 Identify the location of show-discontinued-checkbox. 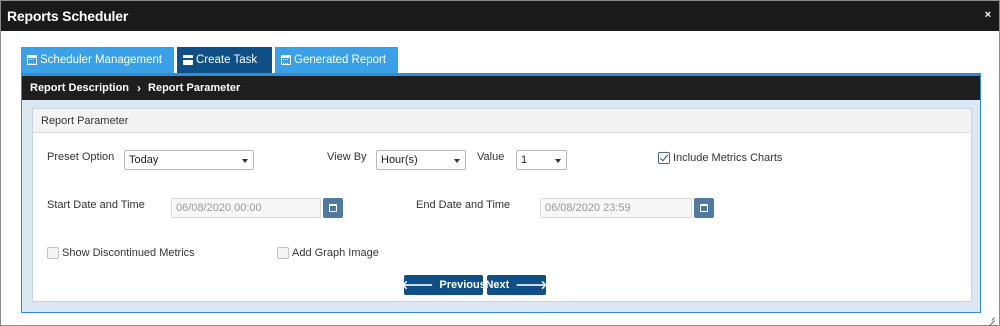
(53, 253).